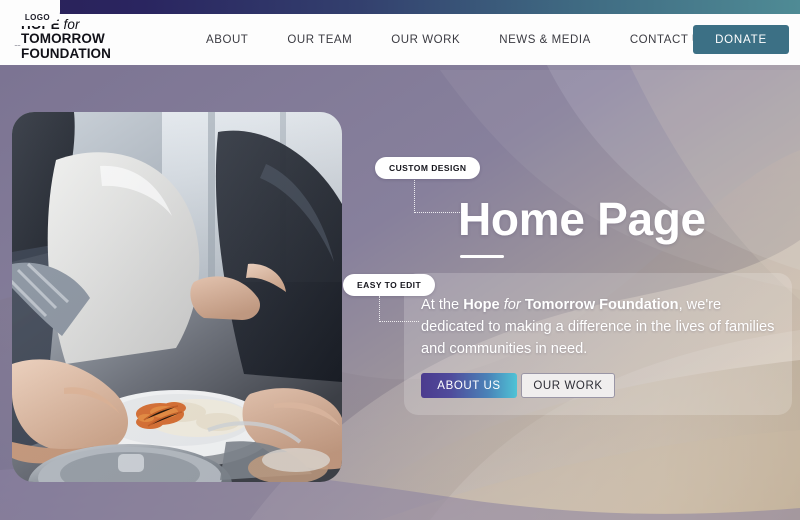 The width and height of the screenshot is (800, 520). Describe the element at coordinates (482, 256) in the screenshot. I see `title-underline-accent` at that location.